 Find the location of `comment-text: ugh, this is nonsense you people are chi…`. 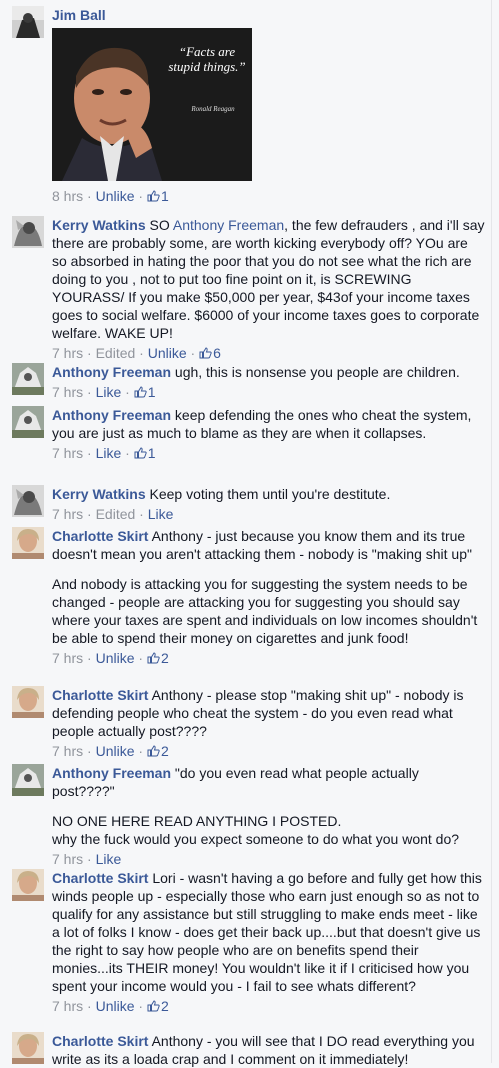

comment-text: ugh, this is nonsense you people are chi… is located at coordinates (315, 372).